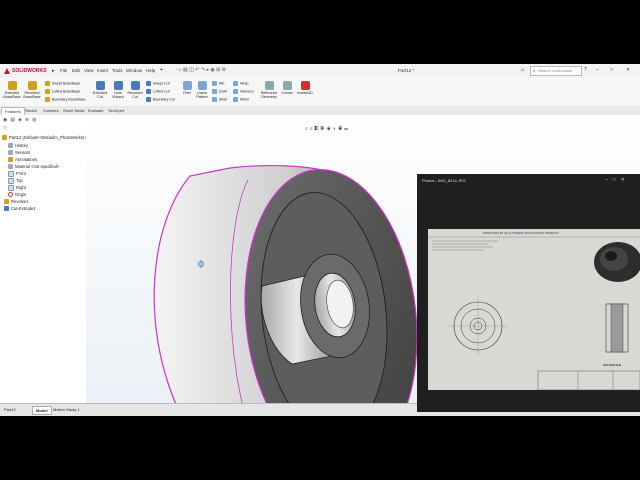 This screenshot has width=640, height=480. What do you see at coordinates (21, 174) in the screenshot?
I see `tree-item-label: Front` at bounding box center [21, 174].